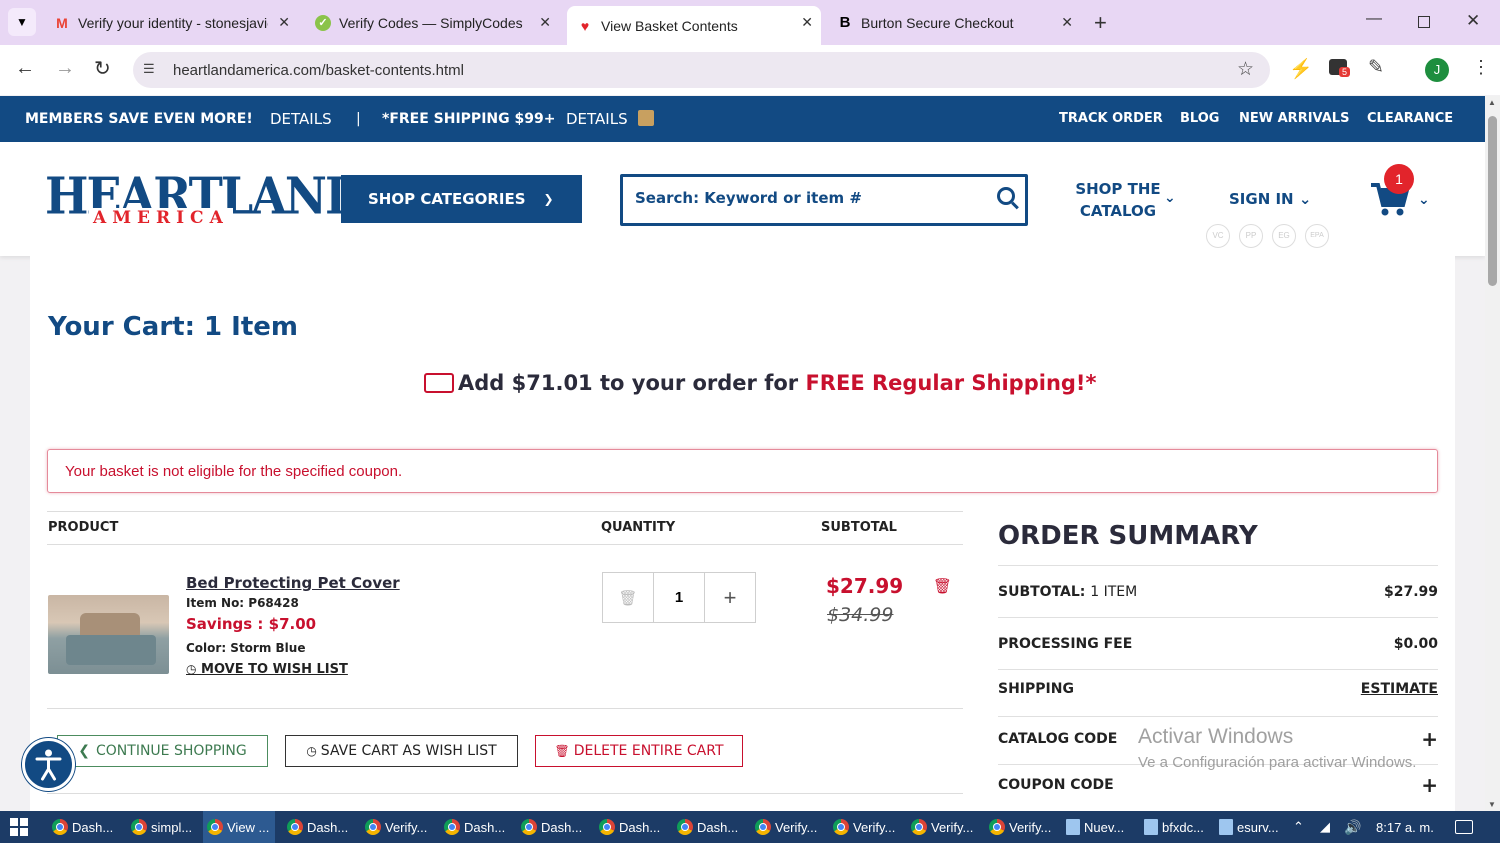  What do you see at coordinates (1270, 199) in the screenshot?
I see `sign-in-menu: SIGN IN ⌄` at bounding box center [1270, 199].